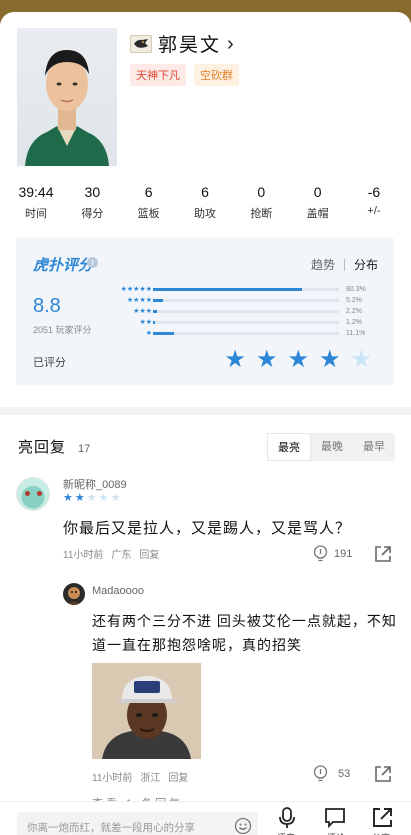  I want to click on distribution-percent: 11.1%, so click(356, 333).